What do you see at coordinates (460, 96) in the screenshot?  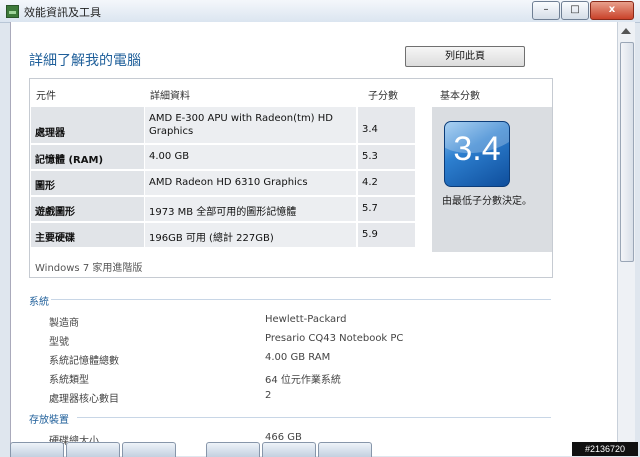 I see `header-base-score: 基本分數` at bounding box center [460, 96].